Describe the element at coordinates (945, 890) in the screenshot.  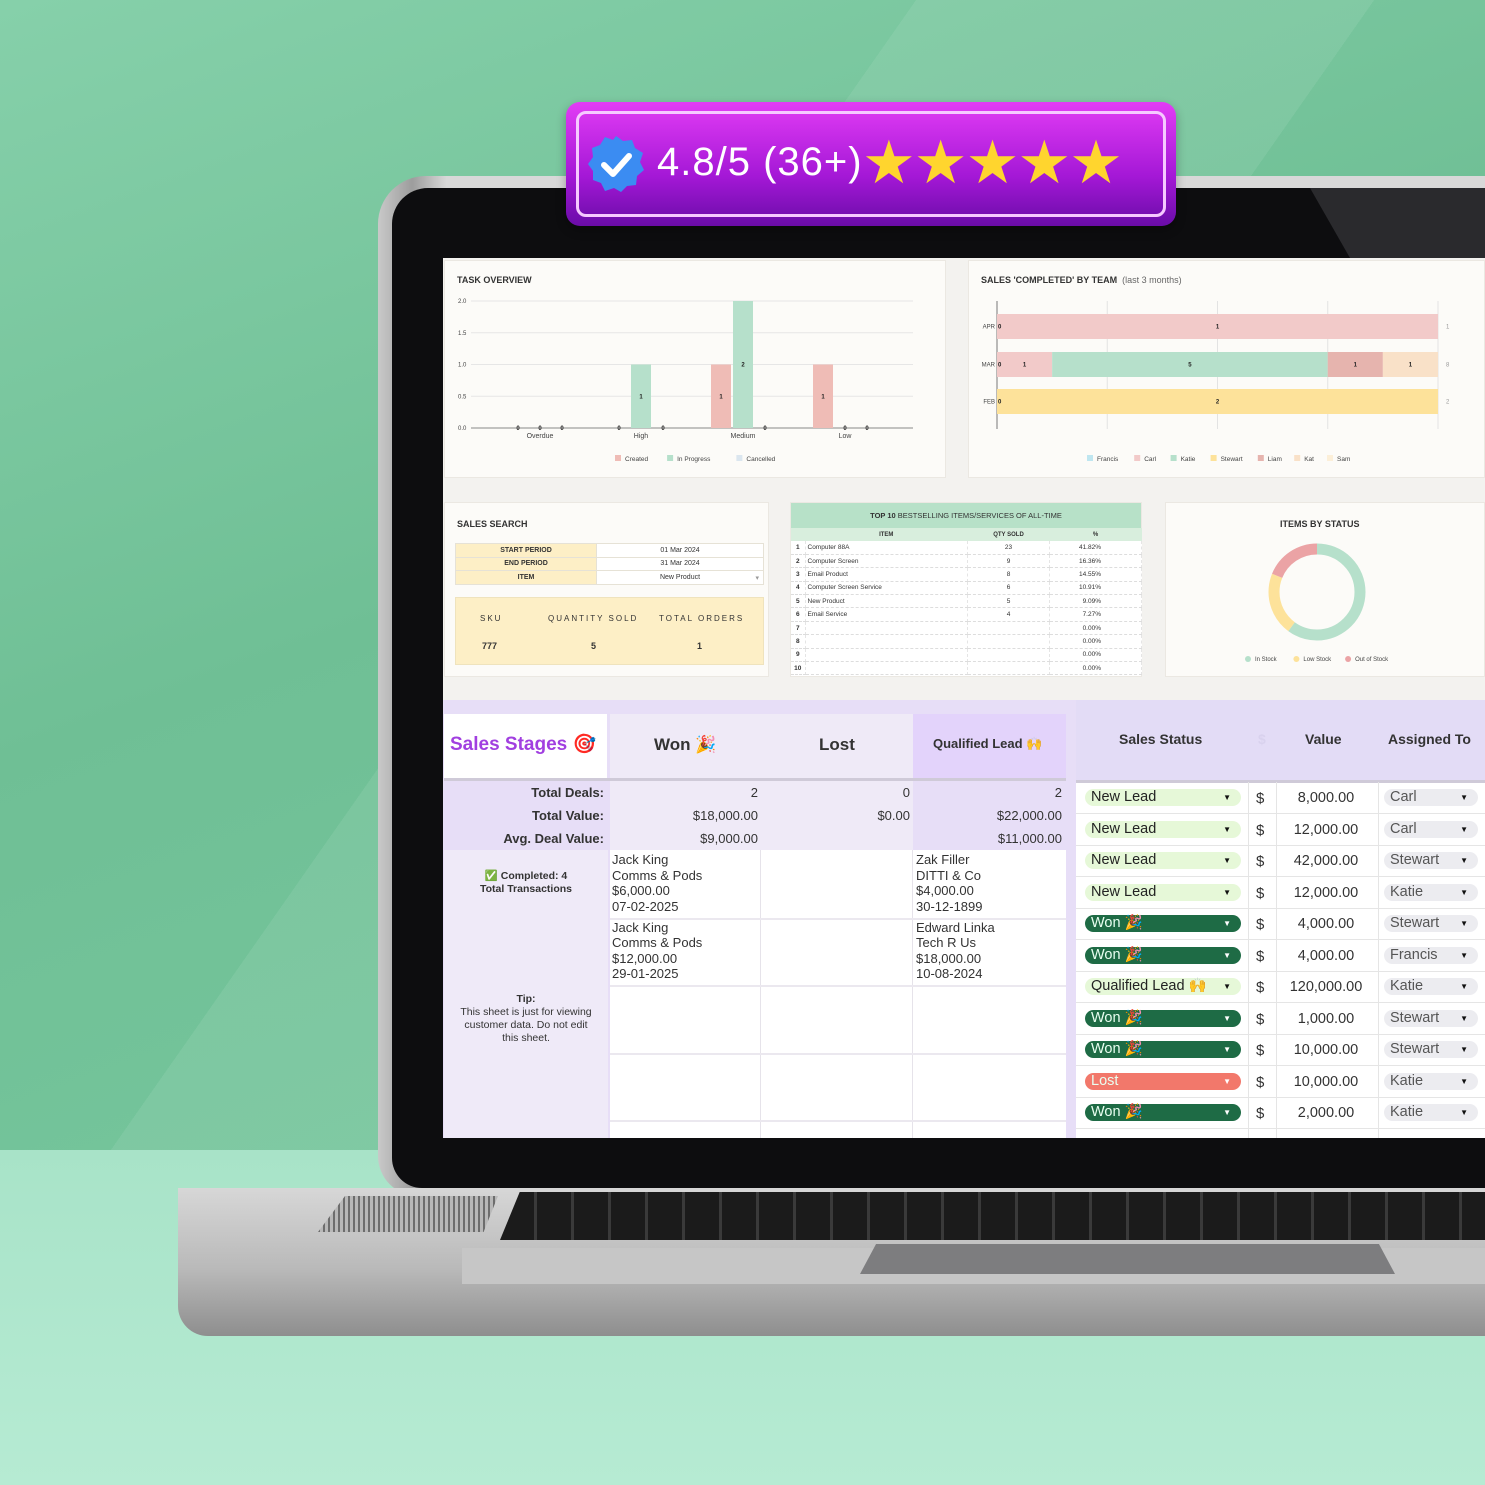
I see `qualified_cards-line: $4,000.00` at that location.